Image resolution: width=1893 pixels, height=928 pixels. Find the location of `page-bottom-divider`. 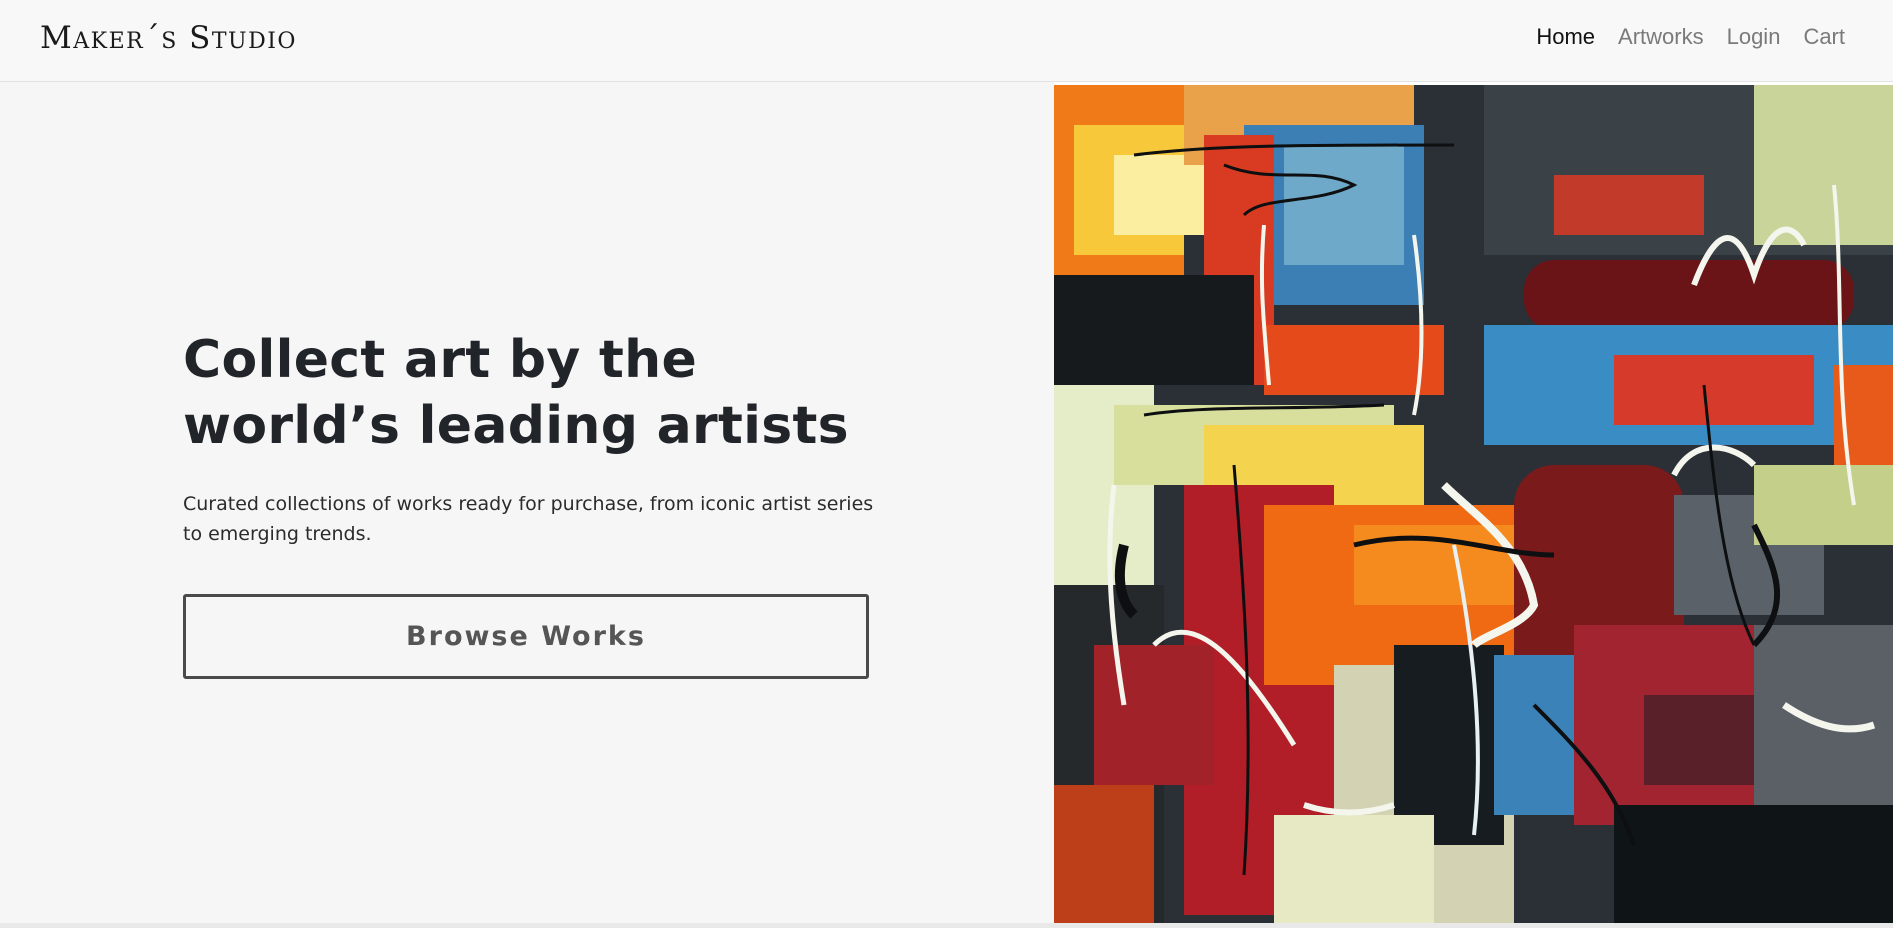

page-bottom-divider is located at coordinates (946, 925).